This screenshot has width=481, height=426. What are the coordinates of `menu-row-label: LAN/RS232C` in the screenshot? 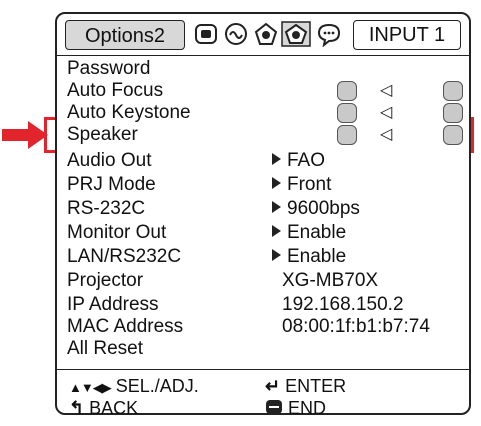 It's located at (124, 256).